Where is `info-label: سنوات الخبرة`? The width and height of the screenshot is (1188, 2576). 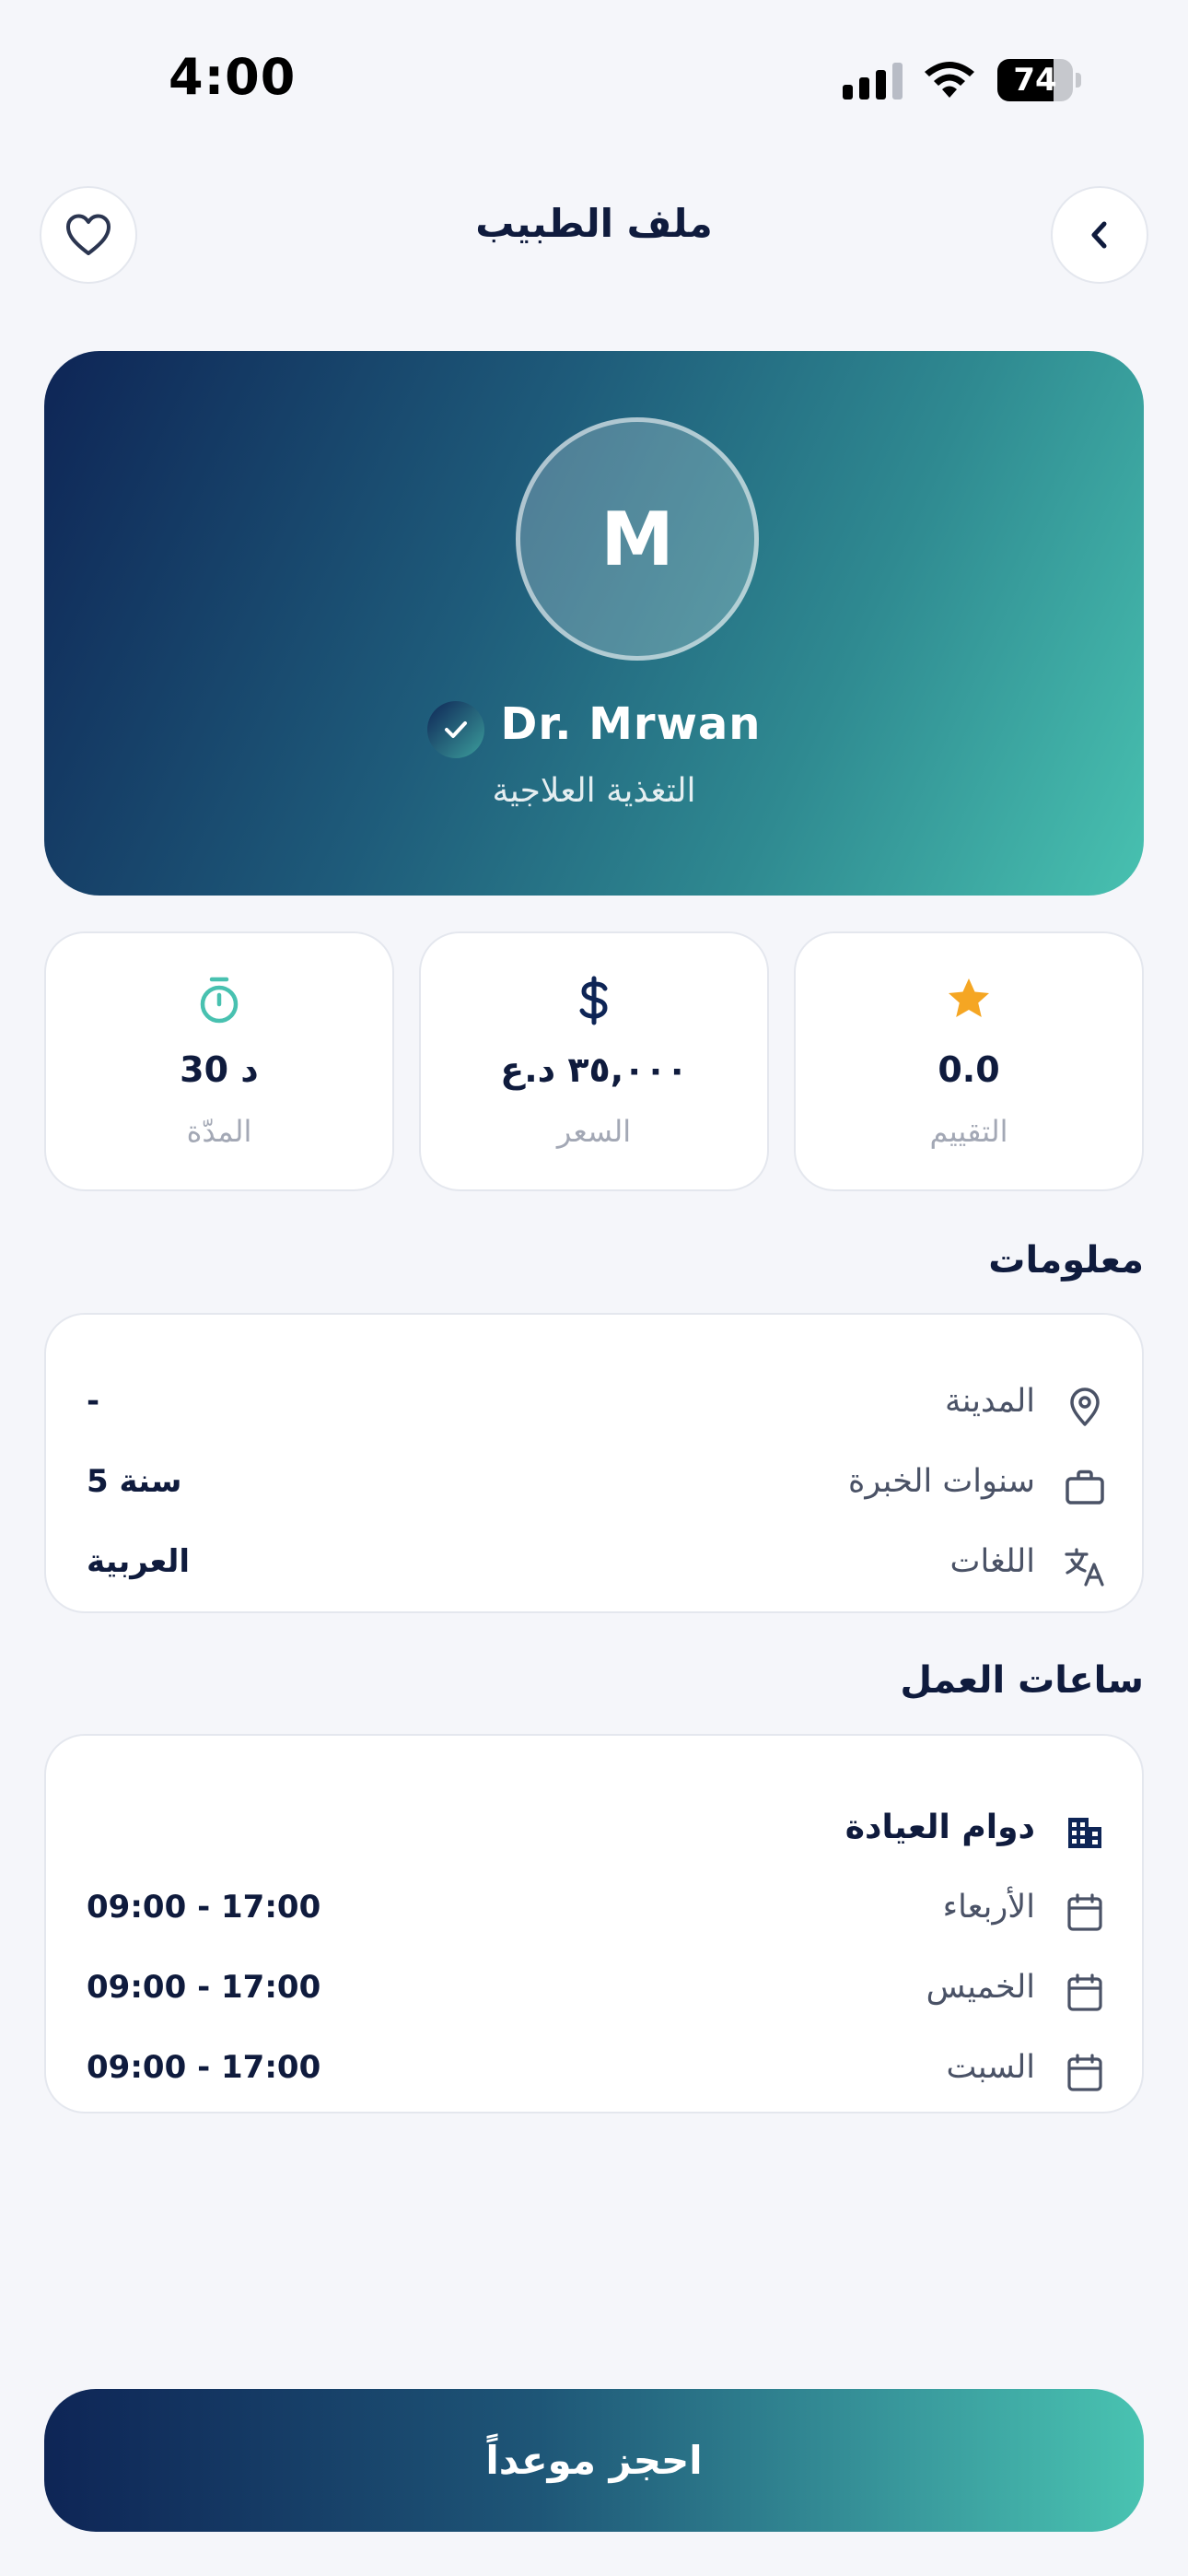
info-label: سنوات الخبرة is located at coordinates (941, 1481).